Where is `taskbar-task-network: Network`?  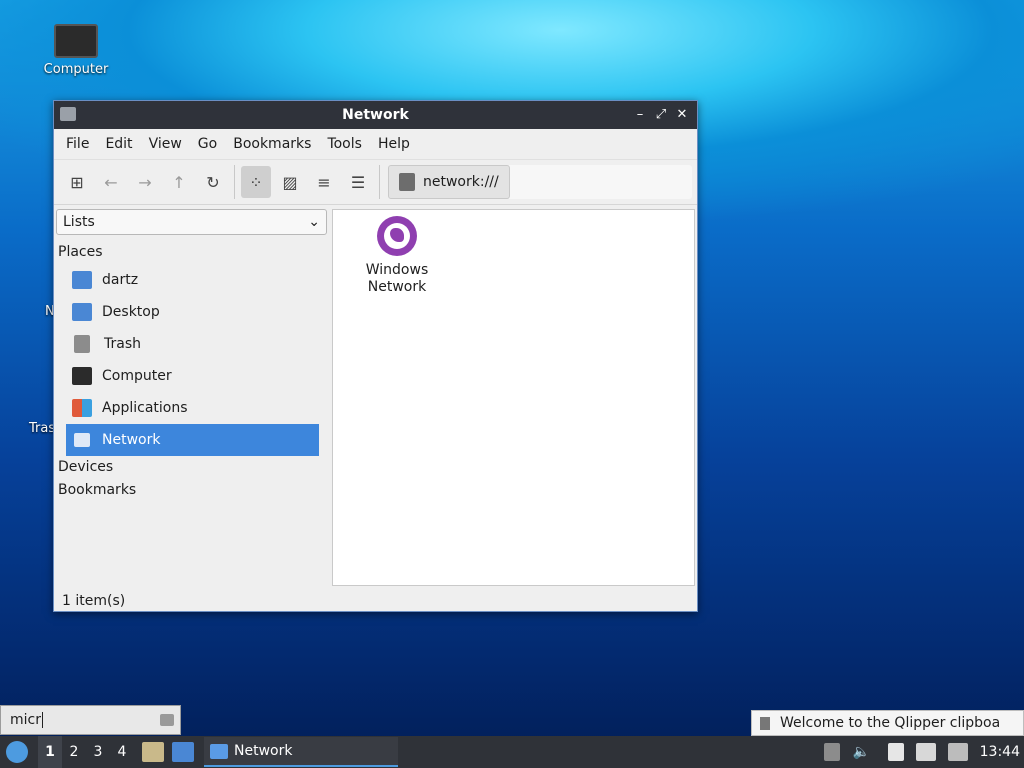
taskbar-task-network: Network is located at coordinates (301, 752).